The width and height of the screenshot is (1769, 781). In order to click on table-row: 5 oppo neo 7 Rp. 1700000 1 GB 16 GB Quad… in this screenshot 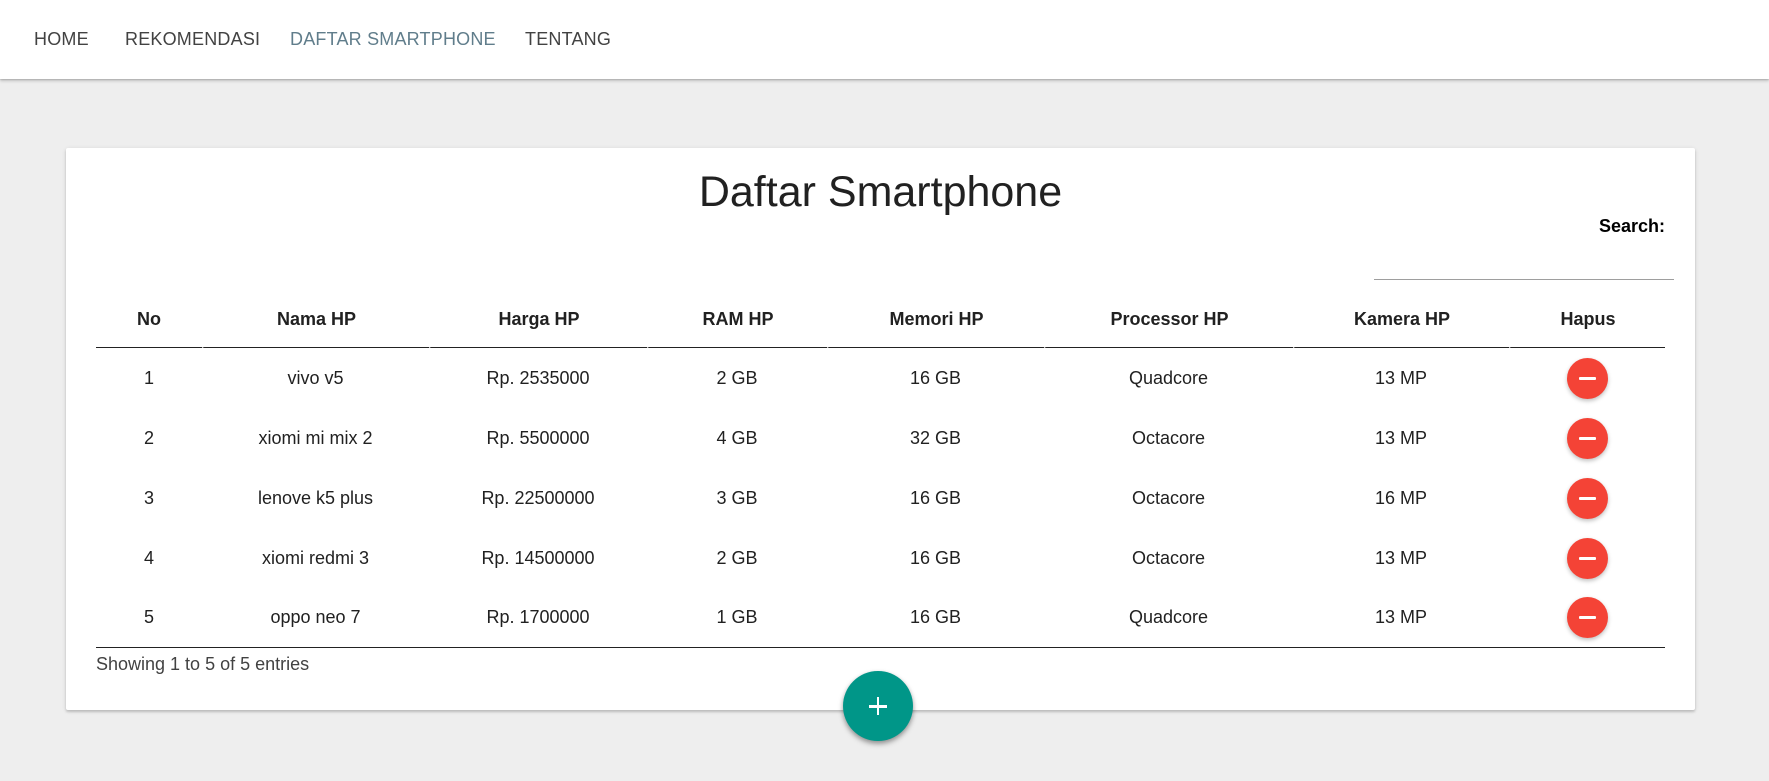, I will do `click(880, 618)`.